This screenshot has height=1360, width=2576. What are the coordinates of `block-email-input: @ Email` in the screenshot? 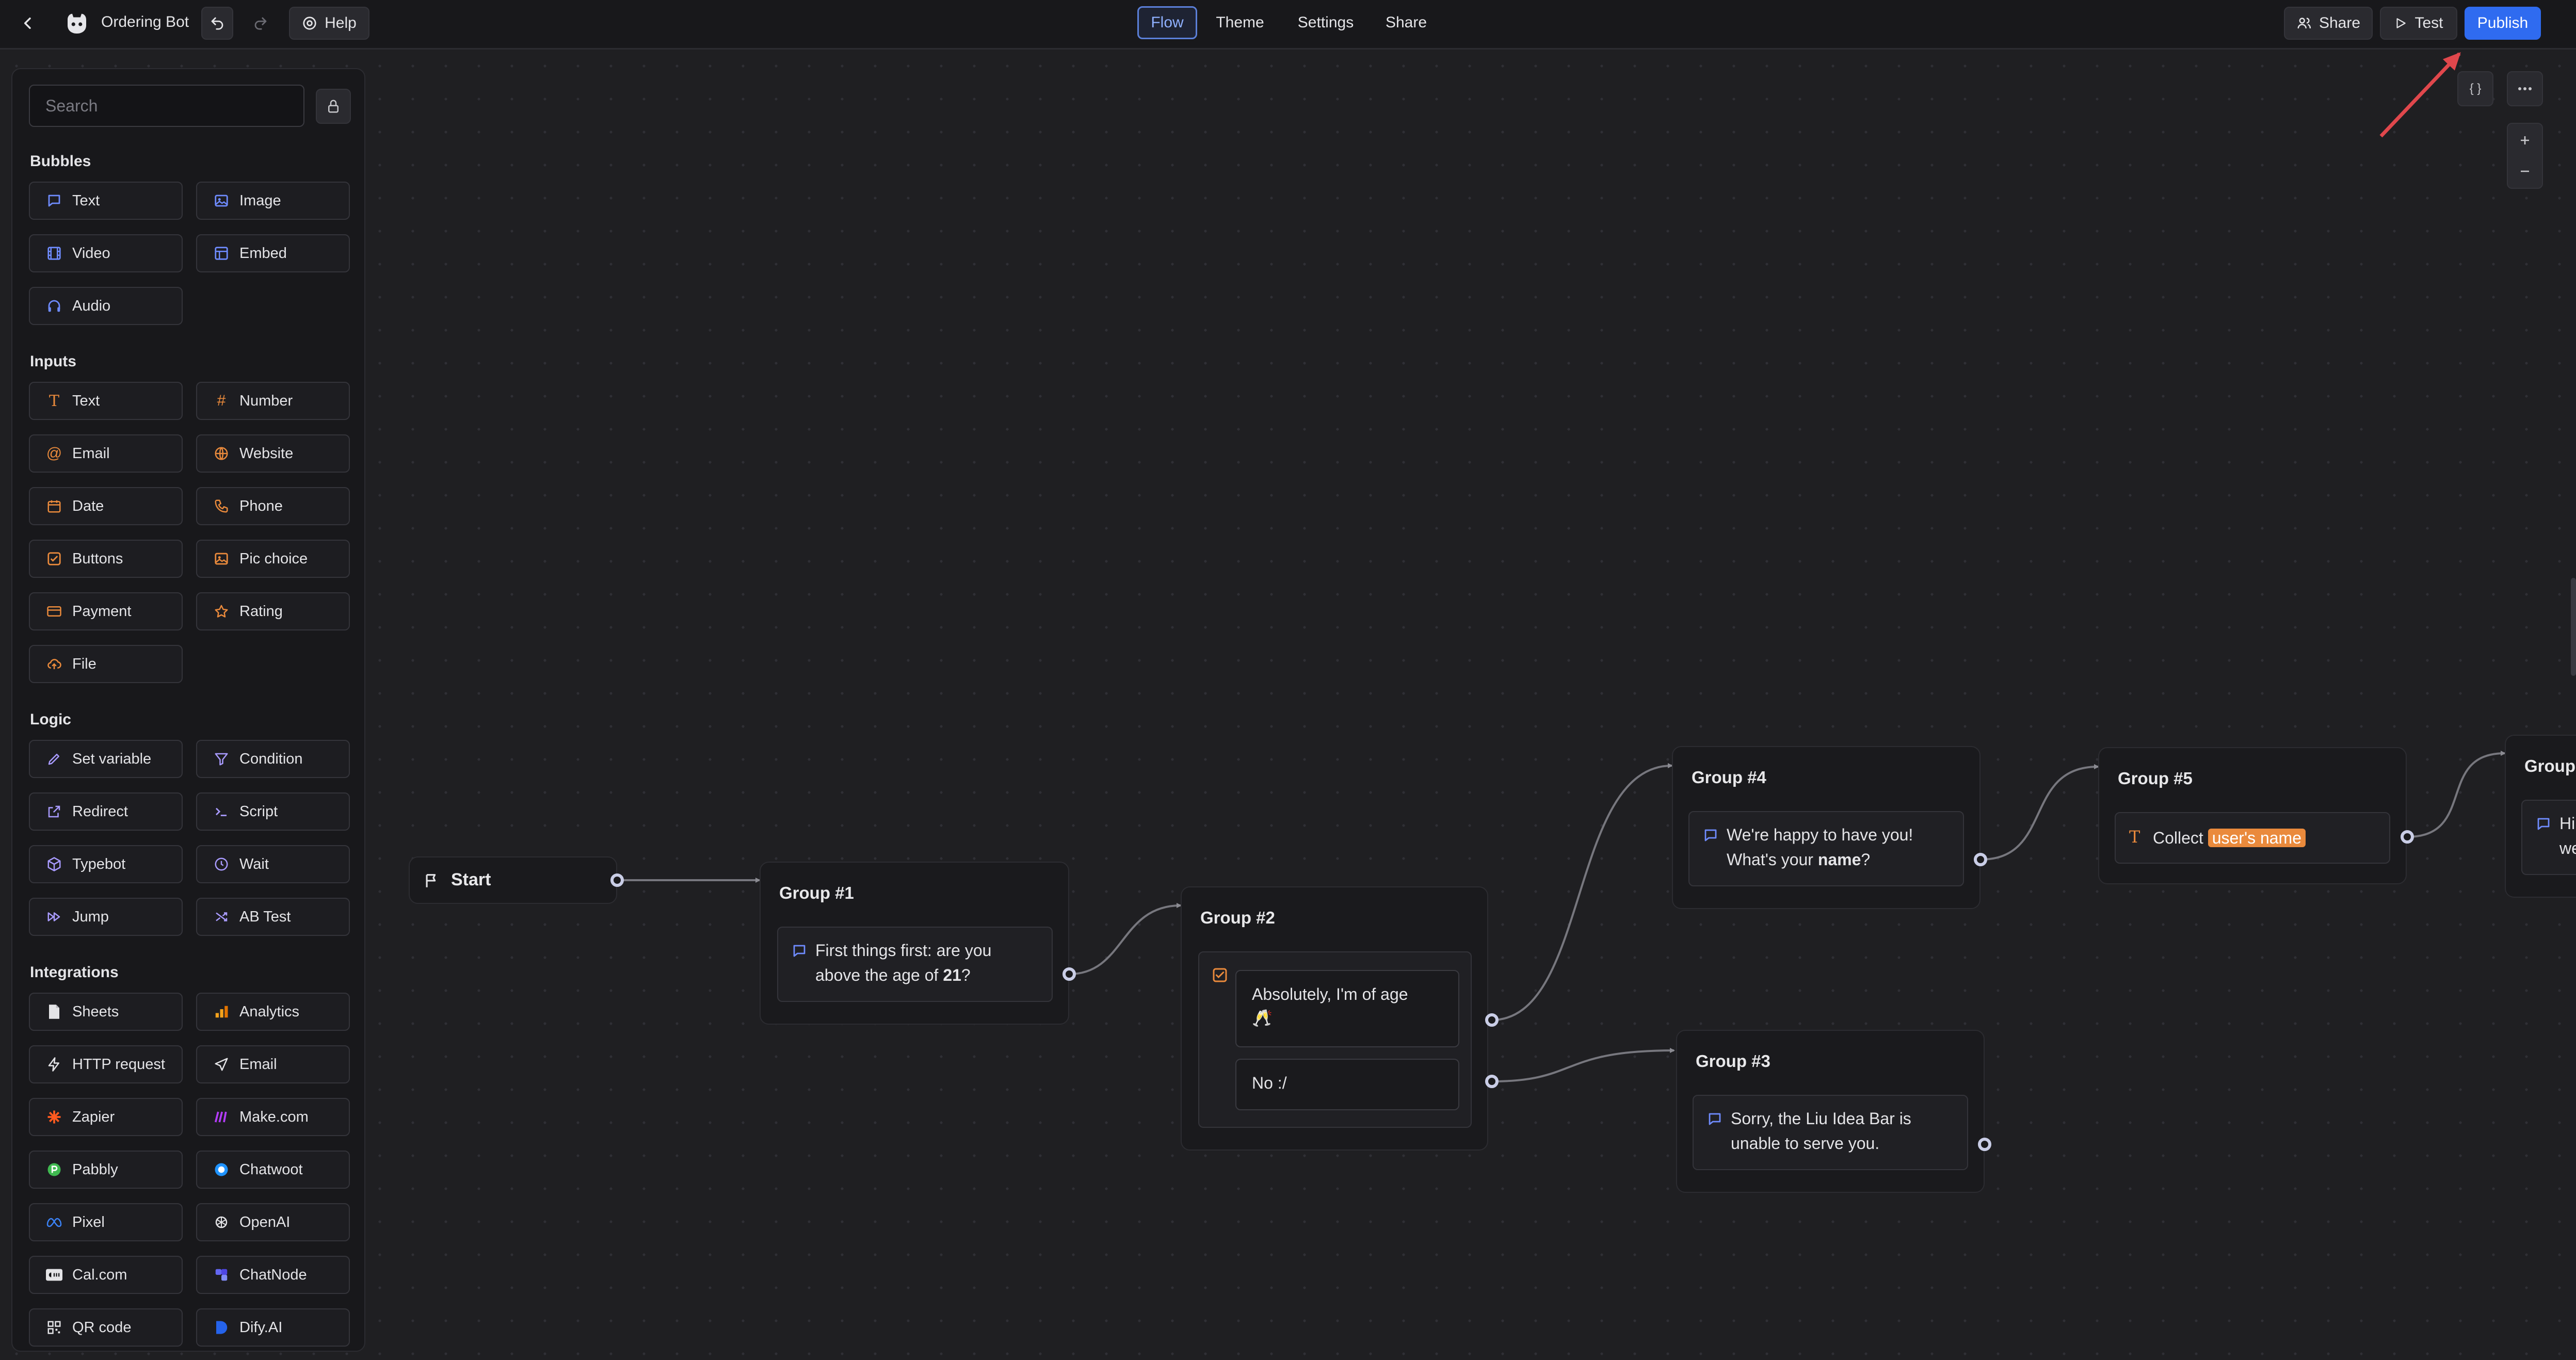 It's located at (106, 453).